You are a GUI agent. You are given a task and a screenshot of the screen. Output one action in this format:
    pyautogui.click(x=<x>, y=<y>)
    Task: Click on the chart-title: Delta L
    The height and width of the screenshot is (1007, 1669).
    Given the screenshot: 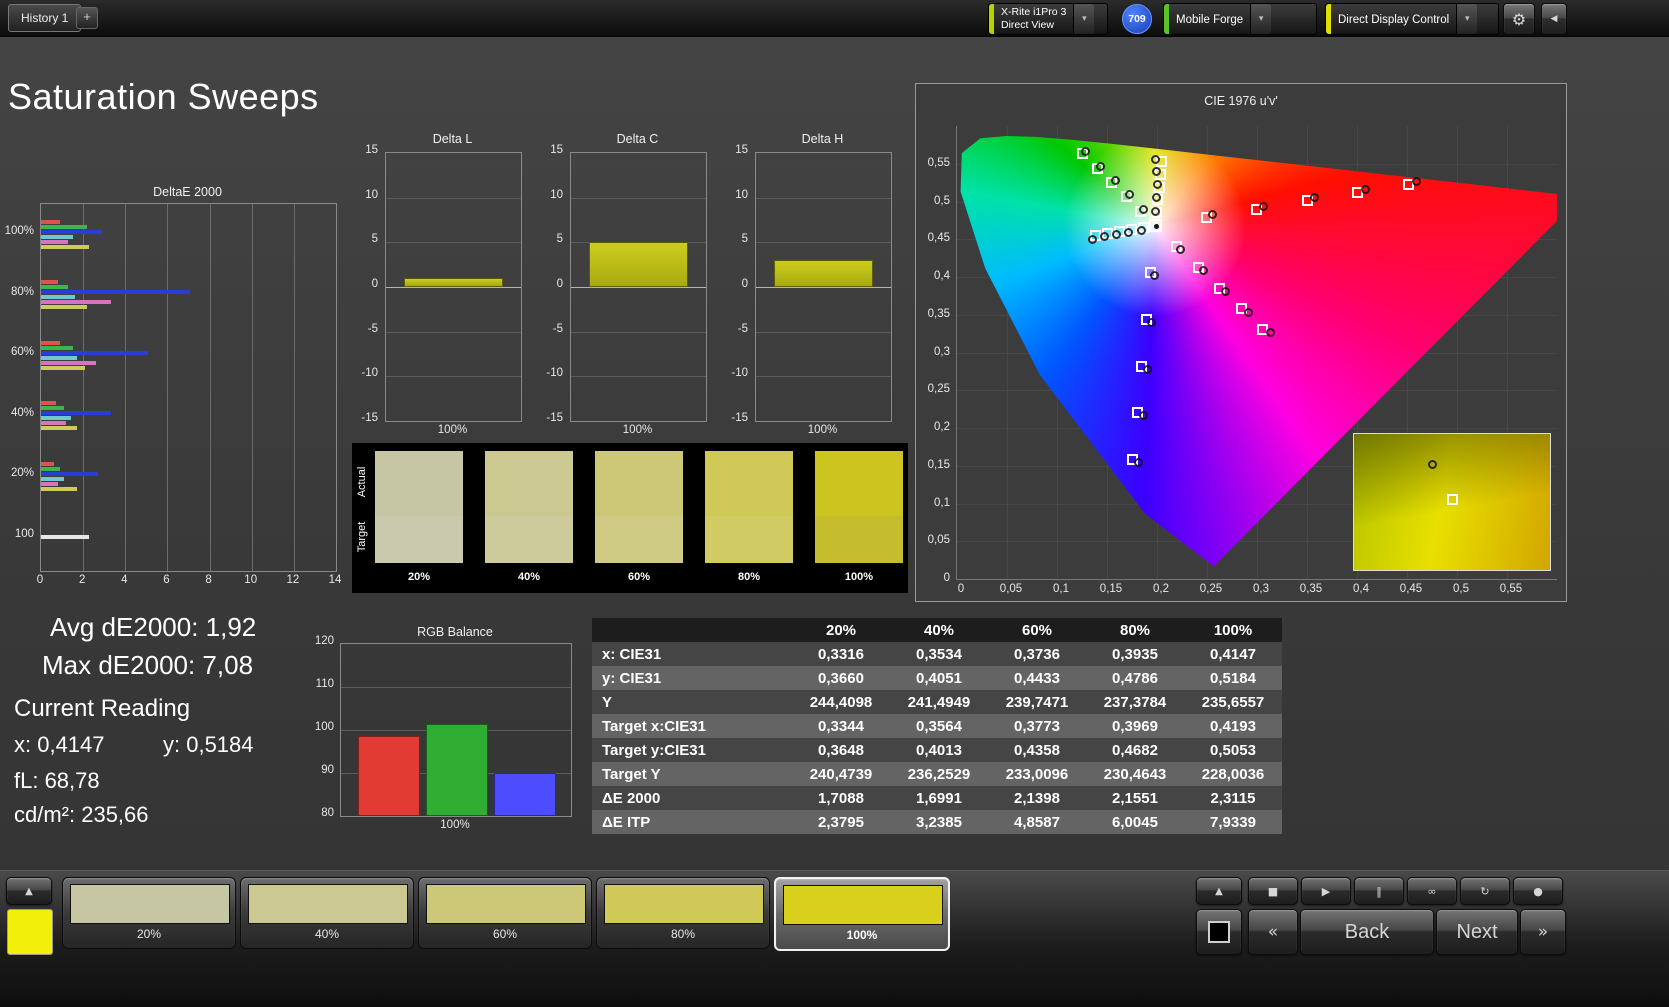 What is the action you would take?
    pyautogui.click(x=452, y=139)
    